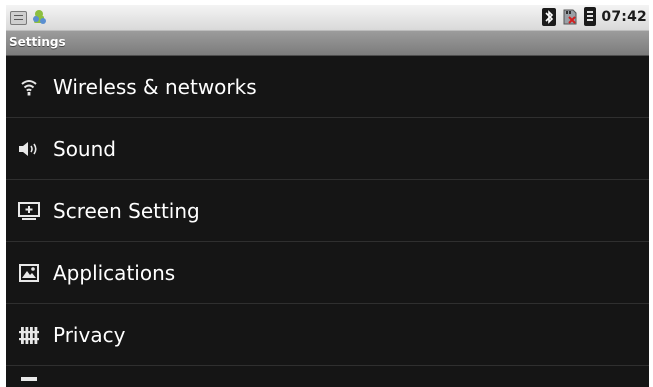 This screenshot has height=387, width=653. Describe the element at coordinates (590, 16) in the screenshot. I see `battery-icon` at that location.